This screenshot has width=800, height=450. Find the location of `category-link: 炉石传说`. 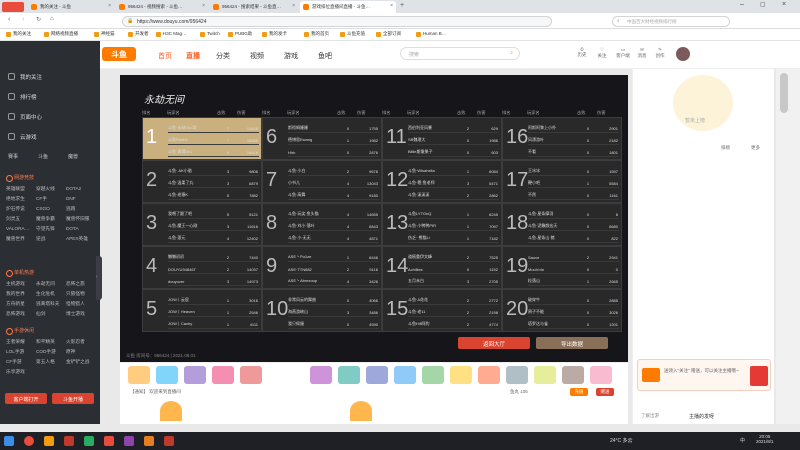

category-link: 炉石传说 is located at coordinates (21, 209).